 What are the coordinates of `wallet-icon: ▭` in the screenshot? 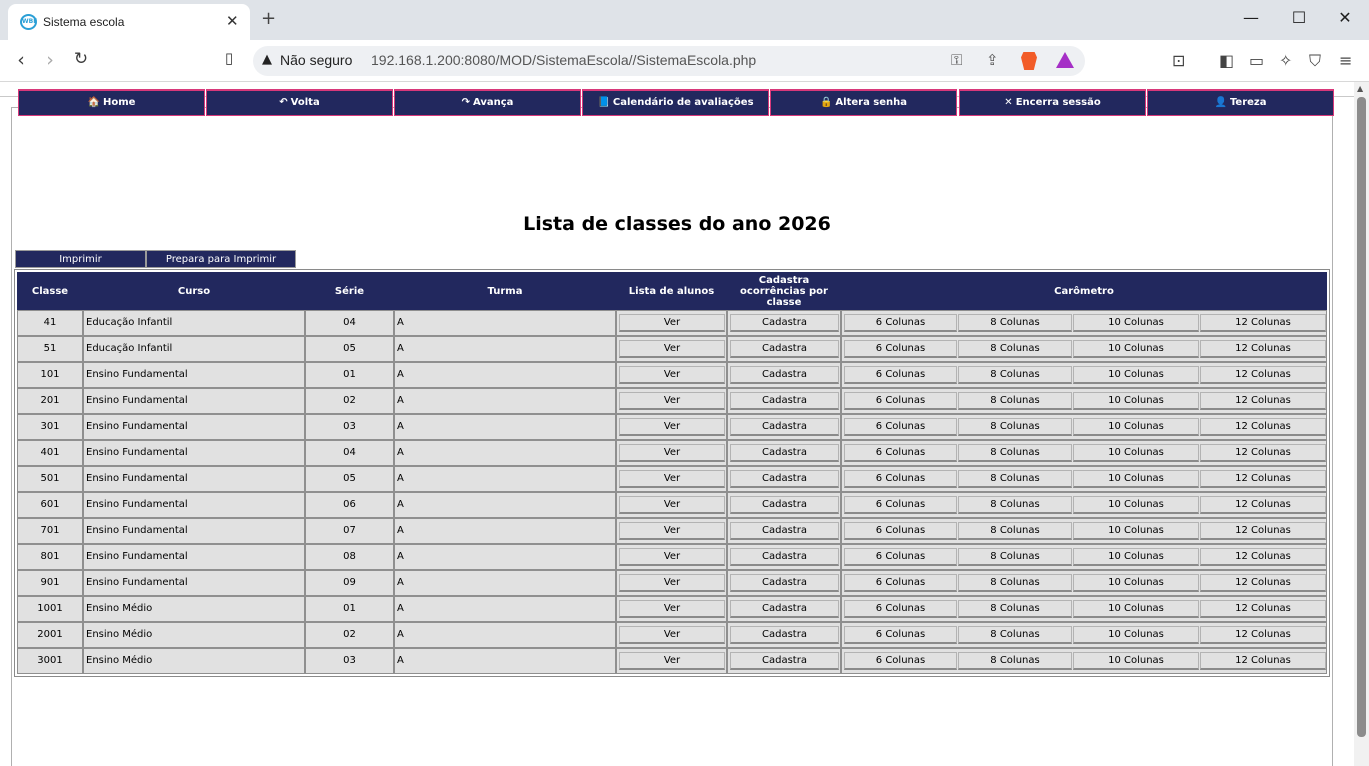 It's located at (1256, 60).